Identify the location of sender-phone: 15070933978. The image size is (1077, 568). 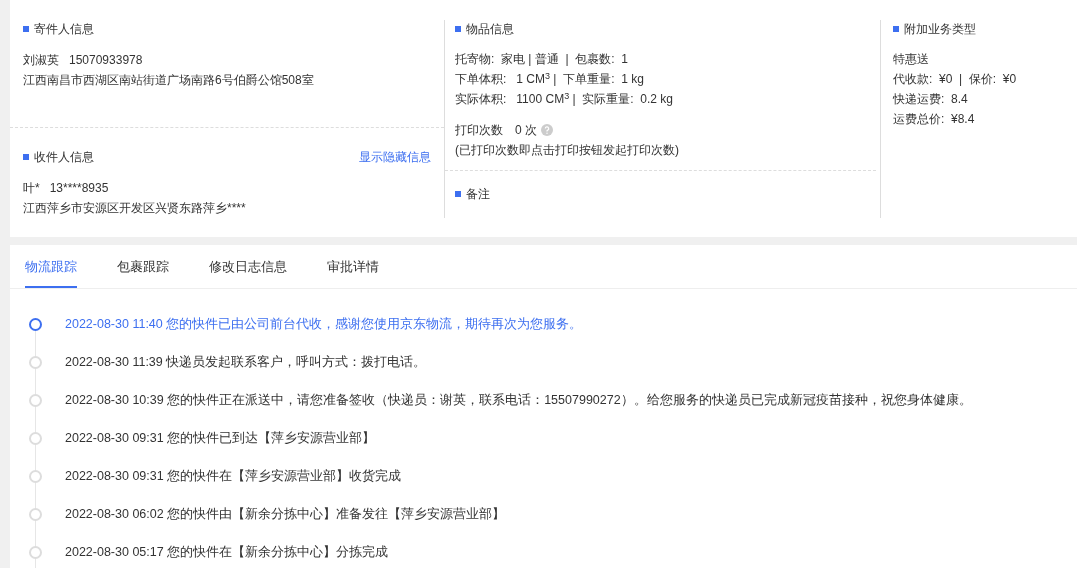
(106, 60).